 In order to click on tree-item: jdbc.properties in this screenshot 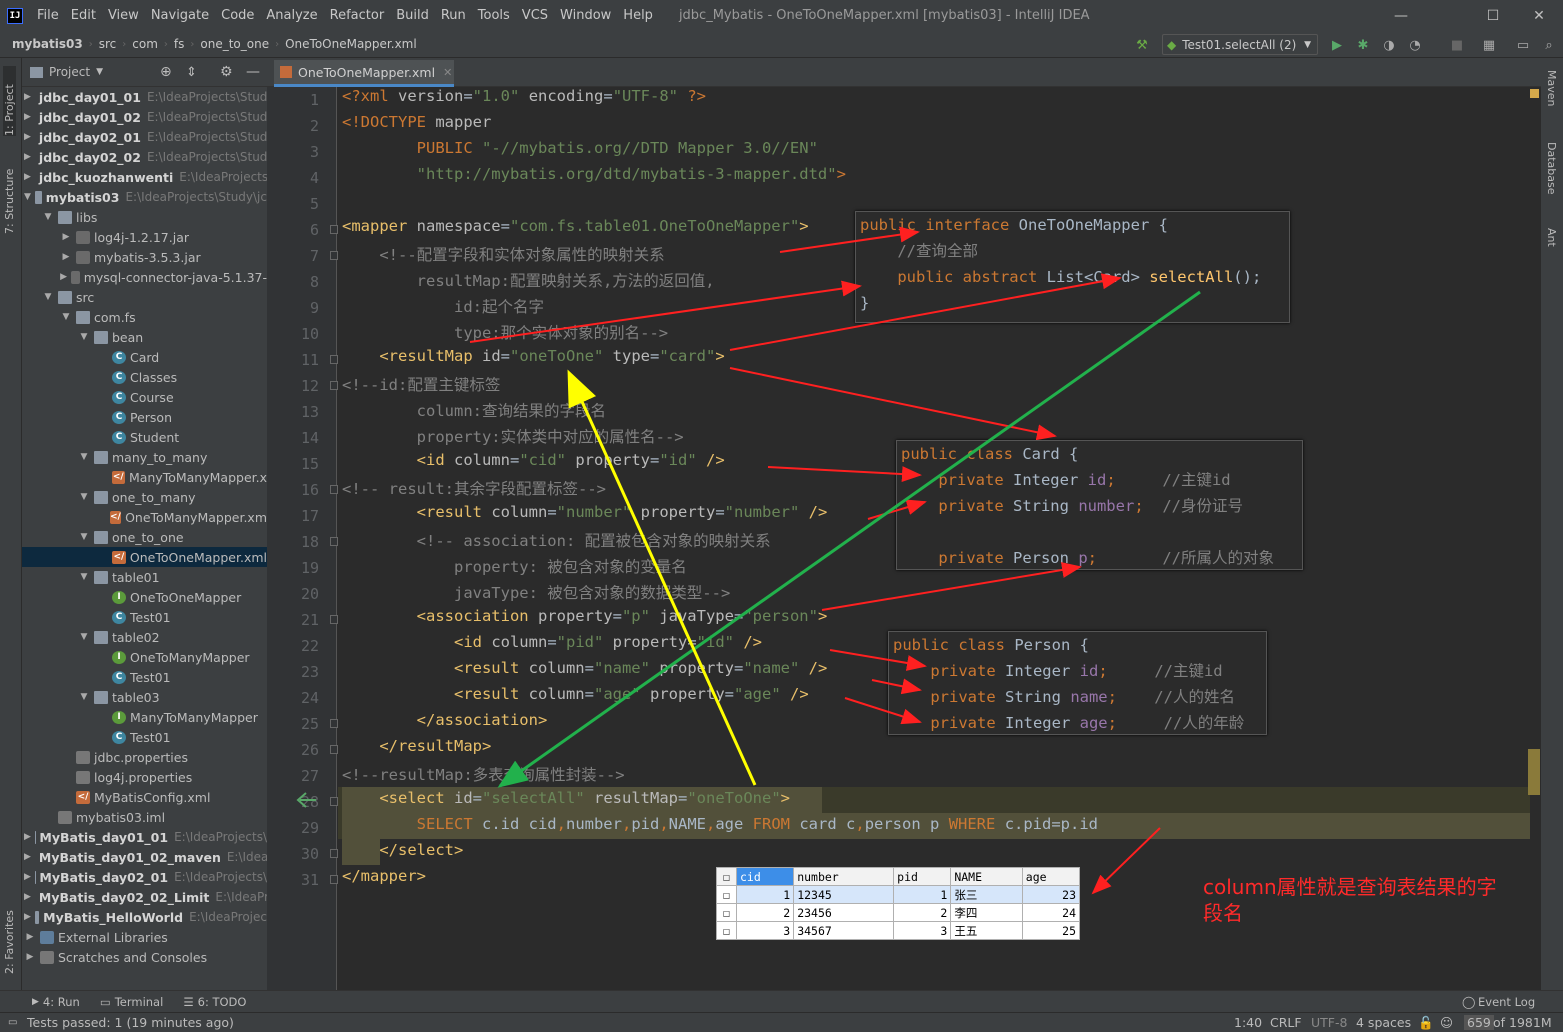, I will do `click(144, 757)`.